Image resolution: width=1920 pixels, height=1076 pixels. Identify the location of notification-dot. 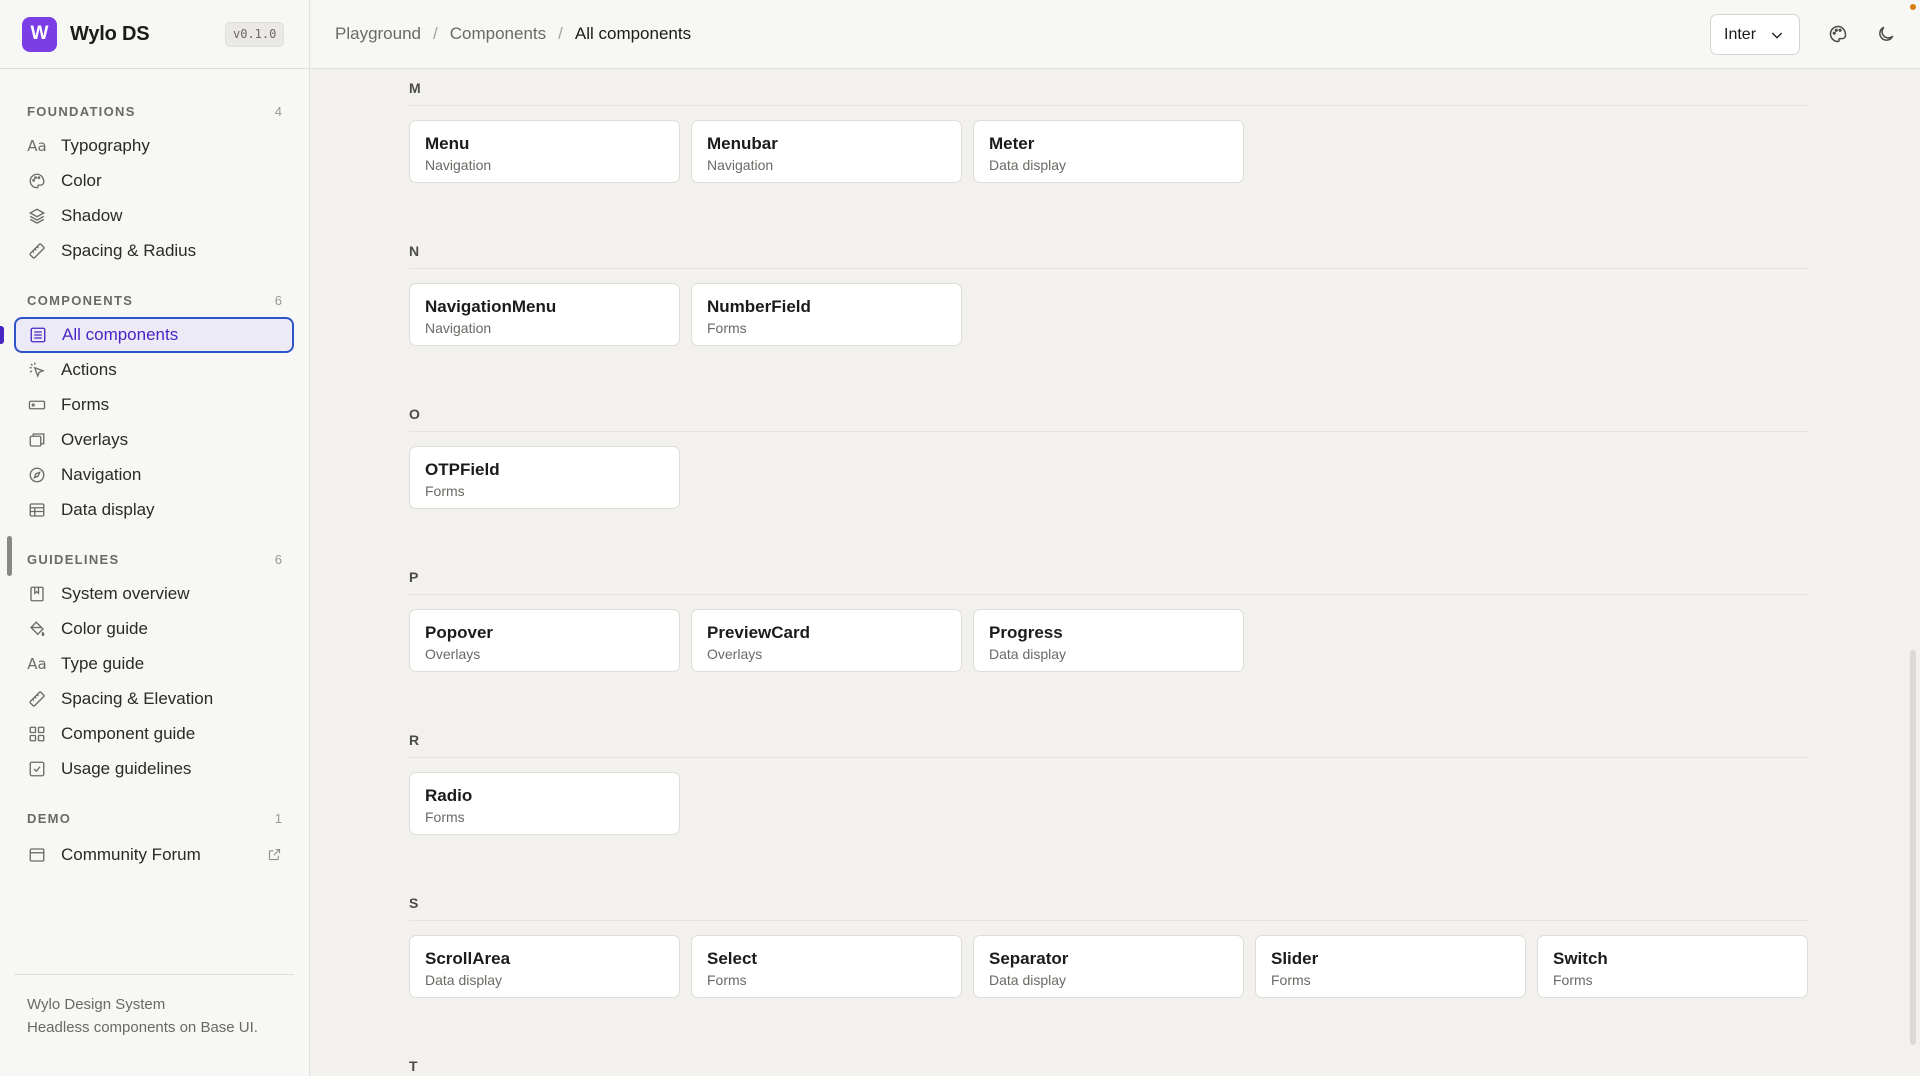
(1913, 7).